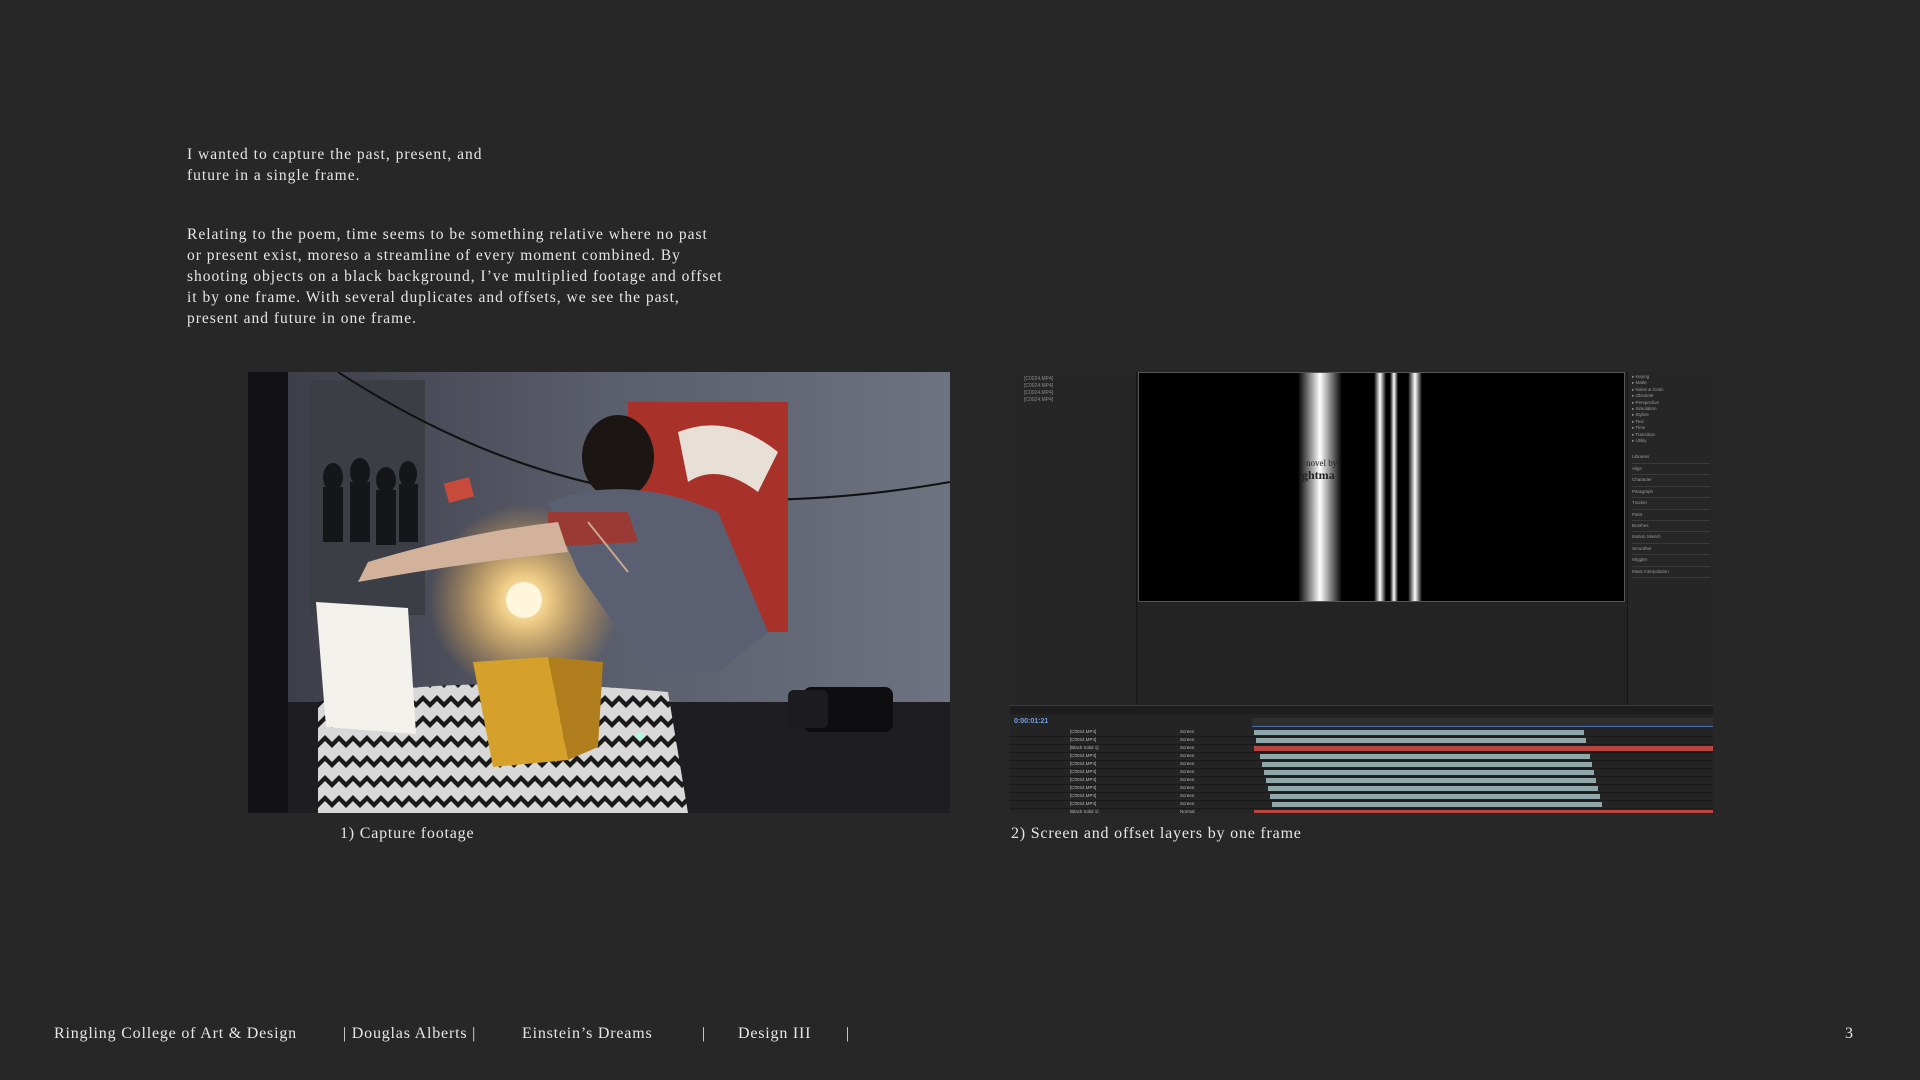 Image resolution: width=1920 pixels, height=1080 pixels. I want to click on footer-course: Design III, so click(775, 1033).